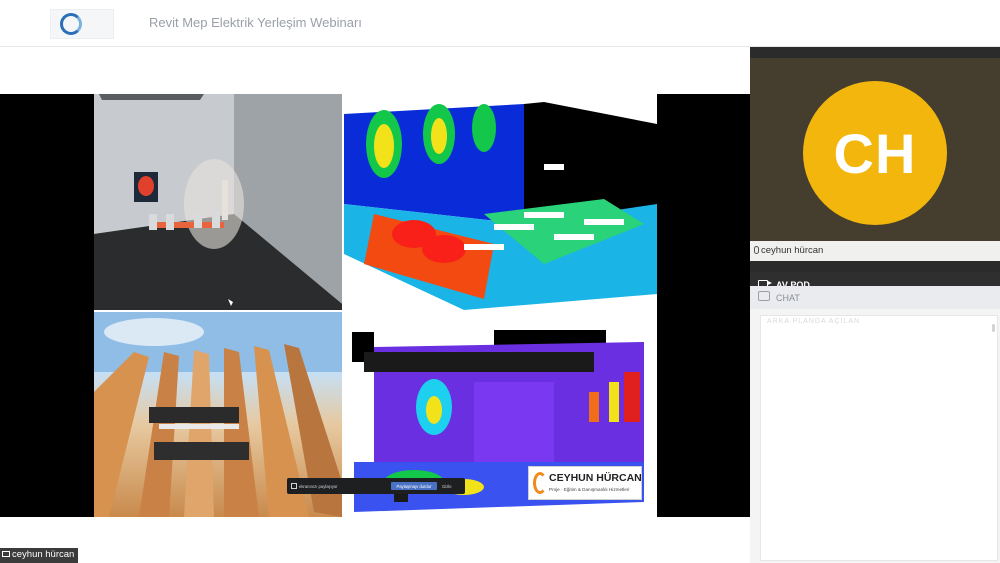 This screenshot has height=563, width=1000. Describe the element at coordinates (879, 438) in the screenshot. I see `chat-message-area: ARKA PLANDA AÇILAN` at that location.